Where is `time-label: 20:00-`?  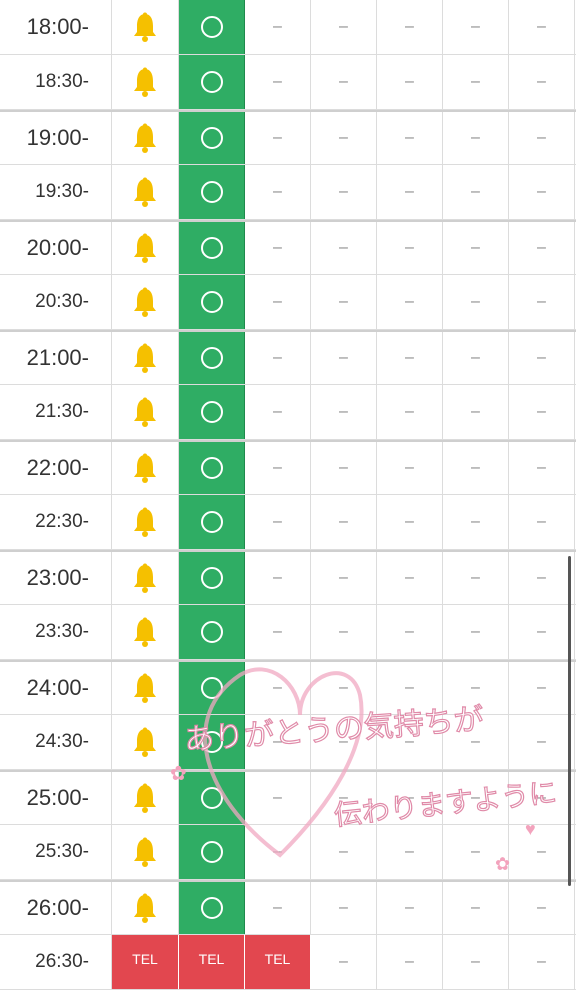
time-label: 20:00- is located at coordinates (56, 248).